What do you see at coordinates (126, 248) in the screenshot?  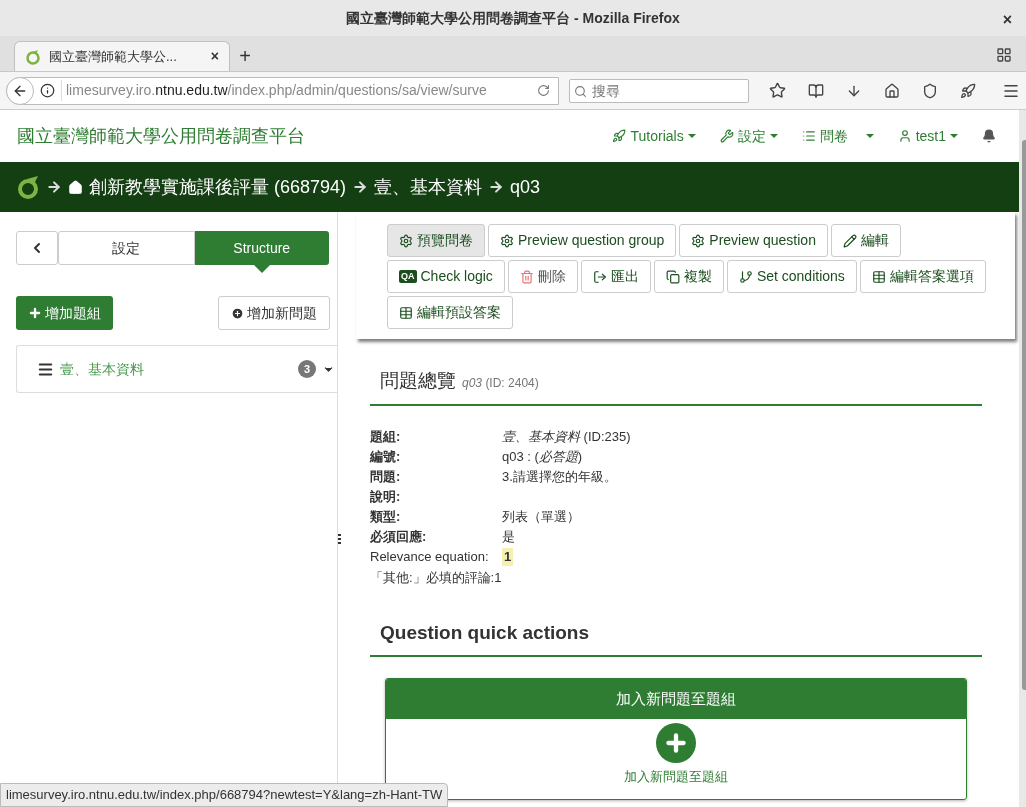 I see `sidebar-tab: 設定` at bounding box center [126, 248].